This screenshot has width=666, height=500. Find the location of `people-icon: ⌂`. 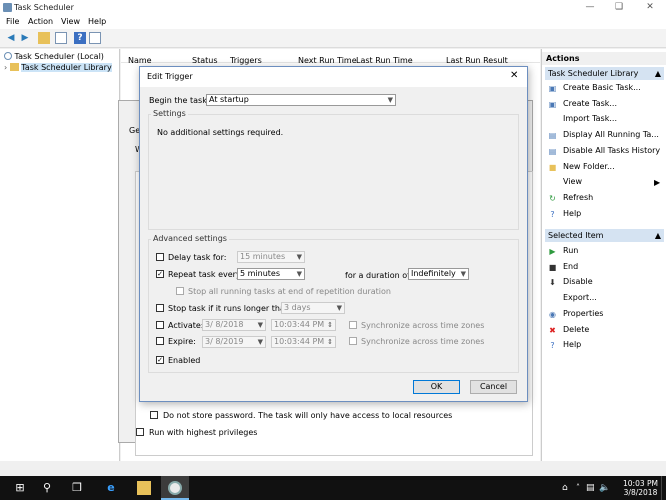

people-icon: ⌂ is located at coordinates (565, 488).